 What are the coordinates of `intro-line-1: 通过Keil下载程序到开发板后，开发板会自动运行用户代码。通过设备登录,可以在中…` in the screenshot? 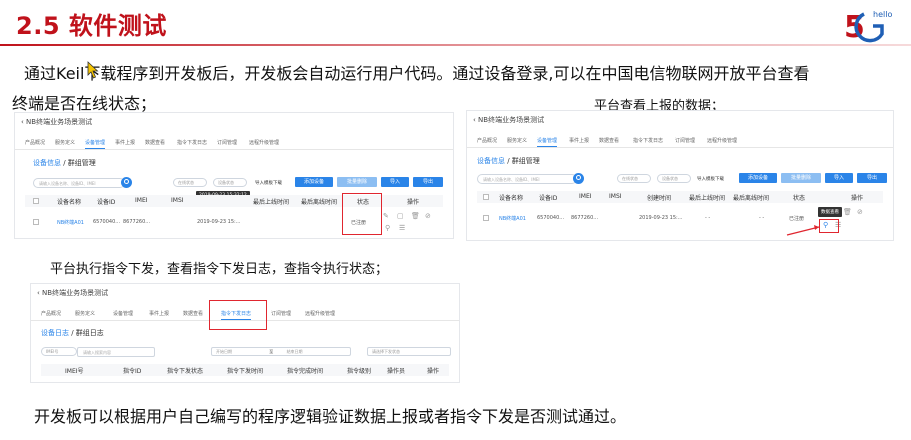 It's located at (417, 73).